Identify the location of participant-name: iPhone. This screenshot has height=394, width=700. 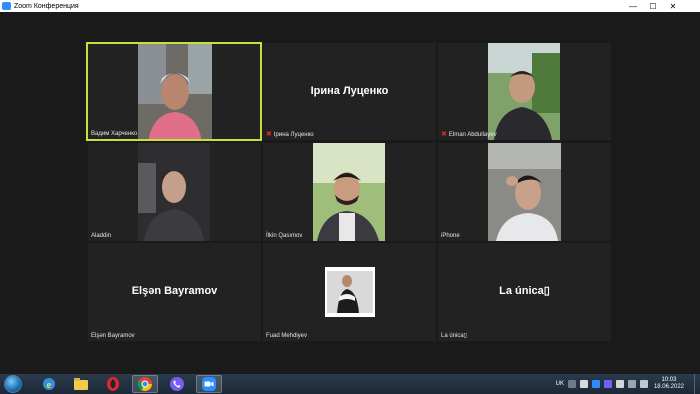
(450, 236).